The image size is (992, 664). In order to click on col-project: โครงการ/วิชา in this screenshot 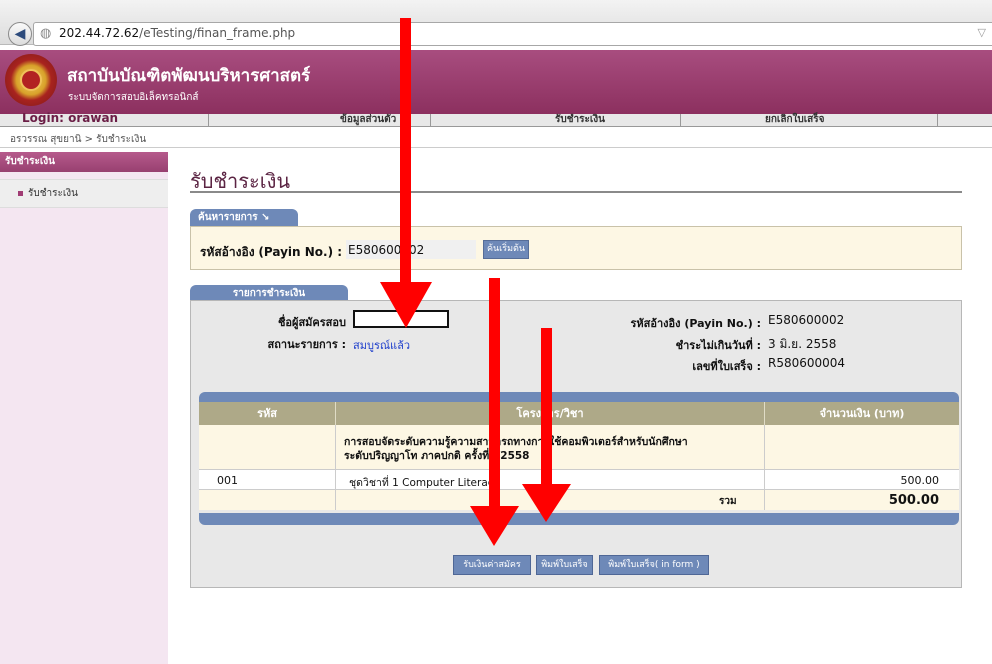, I will do `click(550, 413)`.